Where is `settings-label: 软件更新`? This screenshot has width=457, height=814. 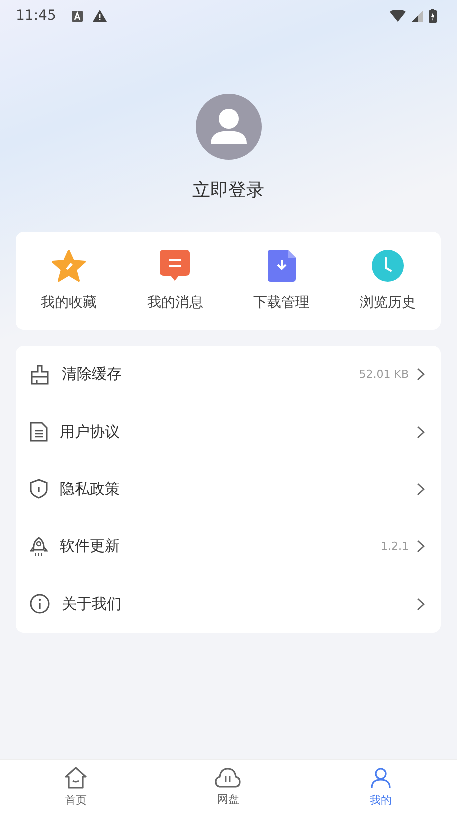
settings-label: 软件更新 is located at coordinates (90, 546).